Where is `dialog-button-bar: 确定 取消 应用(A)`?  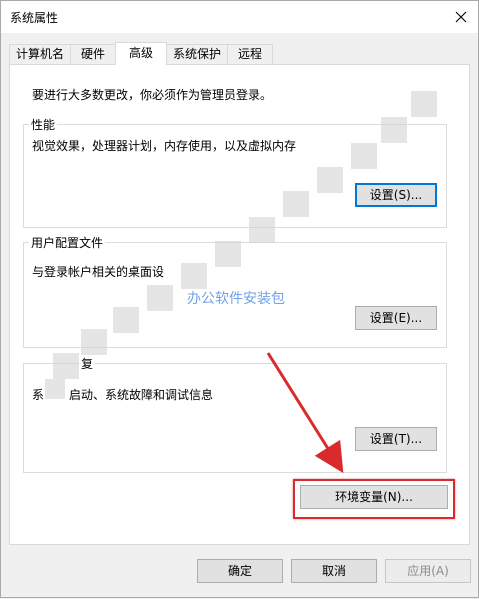
dialog-button-bar: 确定 取消 应用(A) is located at coordinates (239, 573).